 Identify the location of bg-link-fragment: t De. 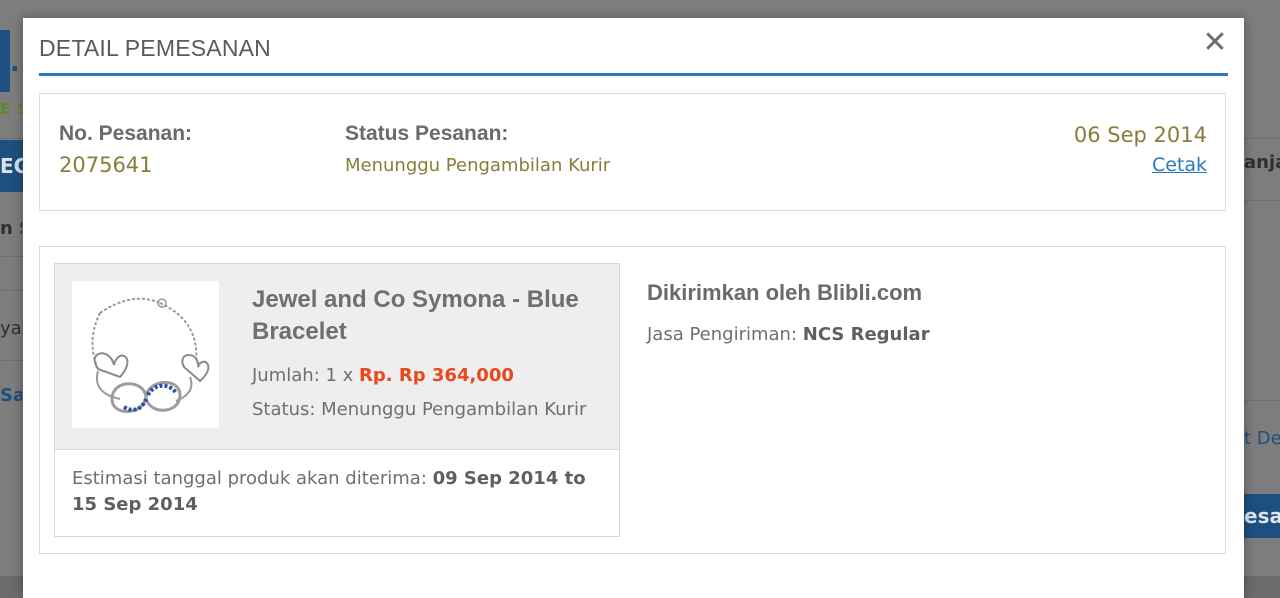
(1262, 438).